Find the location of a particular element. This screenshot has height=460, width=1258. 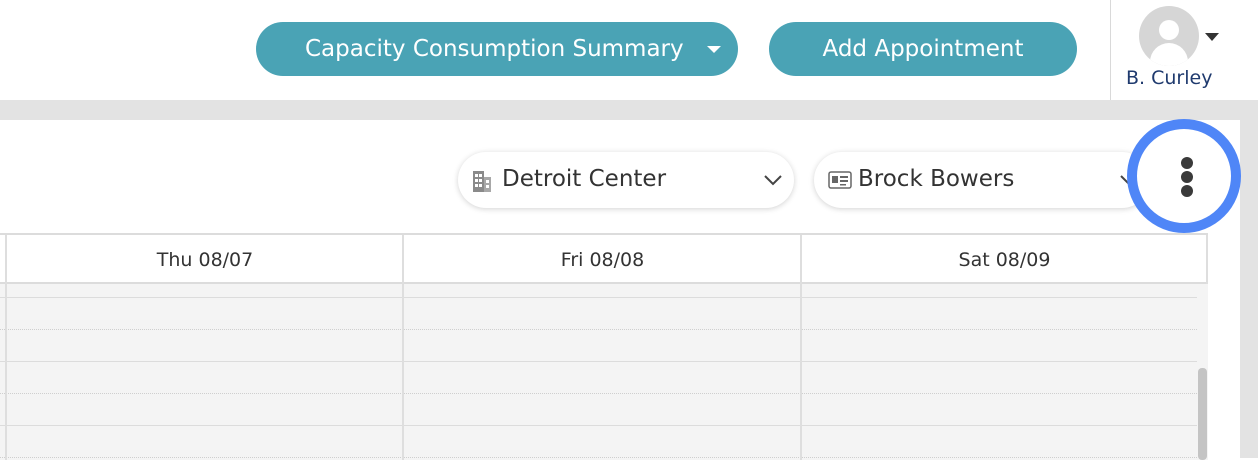

person-select: Brock Bowers is located at coordinates (982, 180).